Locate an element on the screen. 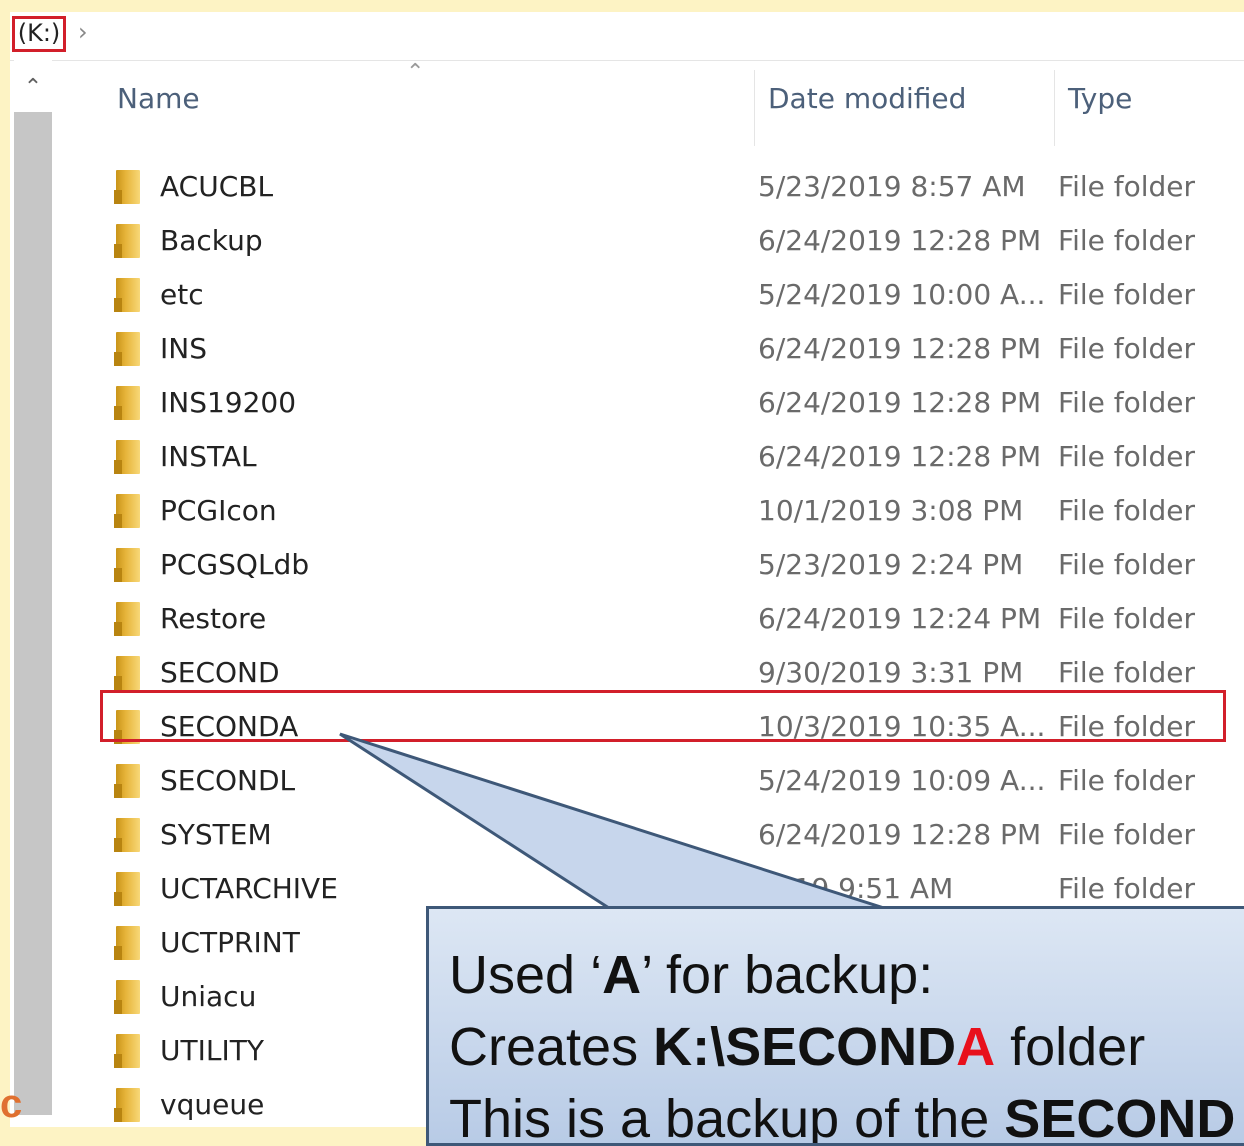 The height and width of the screenshot is (1146, 1244). callout-line-3: This is a backup of the SECOND is located at coordinates (842, 1117).